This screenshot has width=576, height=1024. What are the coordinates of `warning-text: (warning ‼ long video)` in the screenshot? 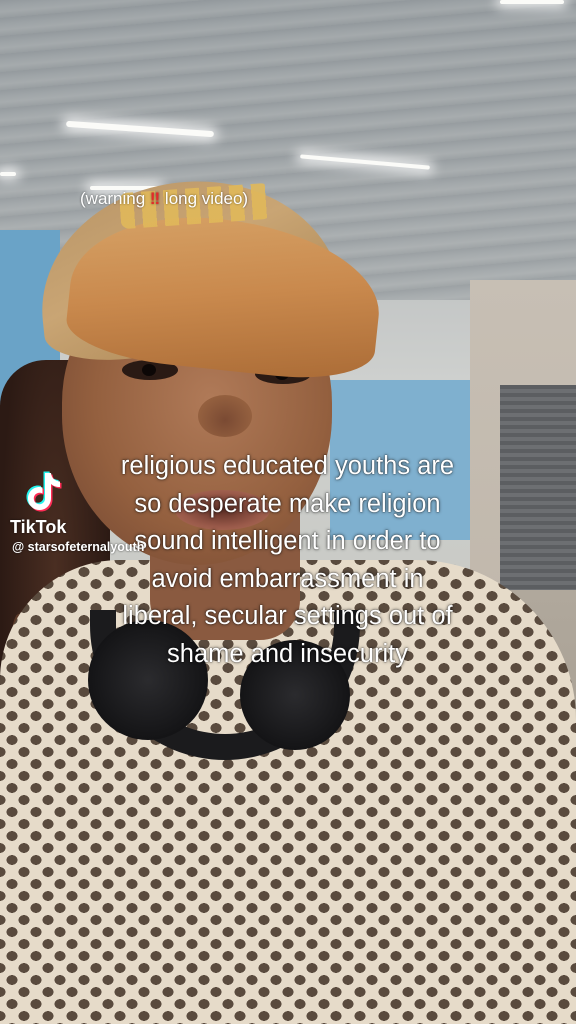 It's located at (190, 199).